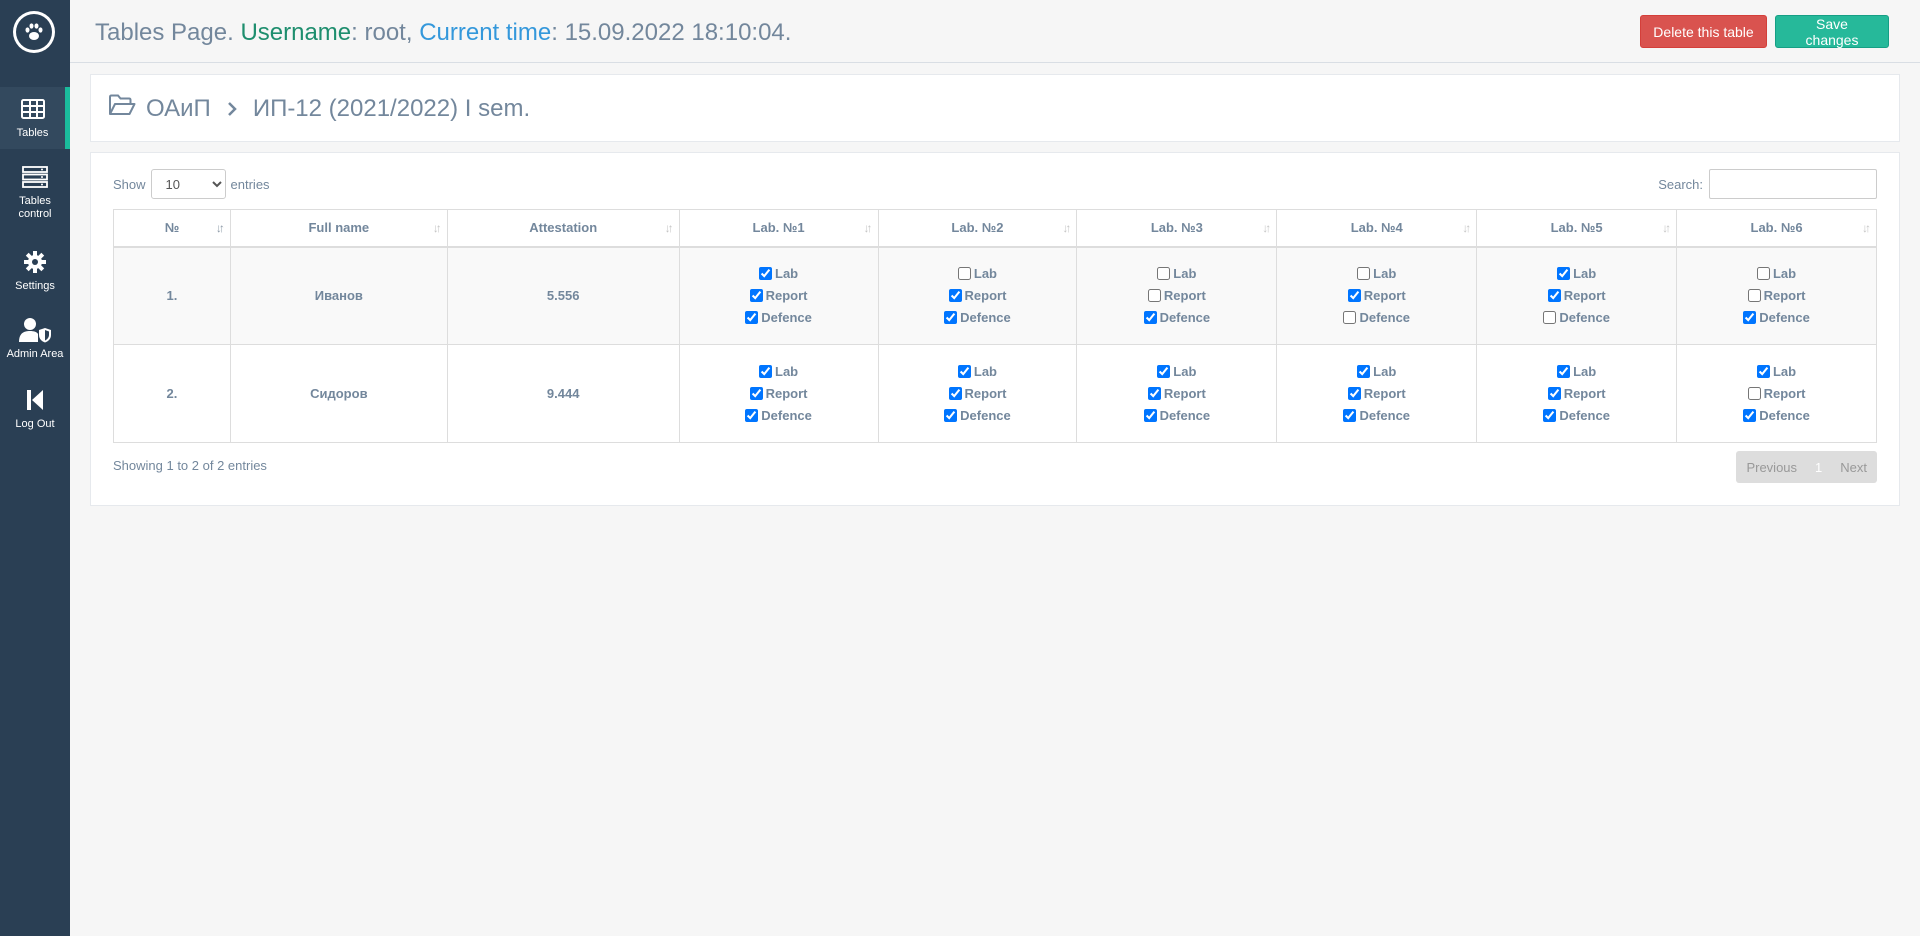 This screenshot has height=936, width=1920. Describe the element at coordinates (338, 228) in the screenshot. I see `column-header-full-name: Full name ↓↑` at that location.